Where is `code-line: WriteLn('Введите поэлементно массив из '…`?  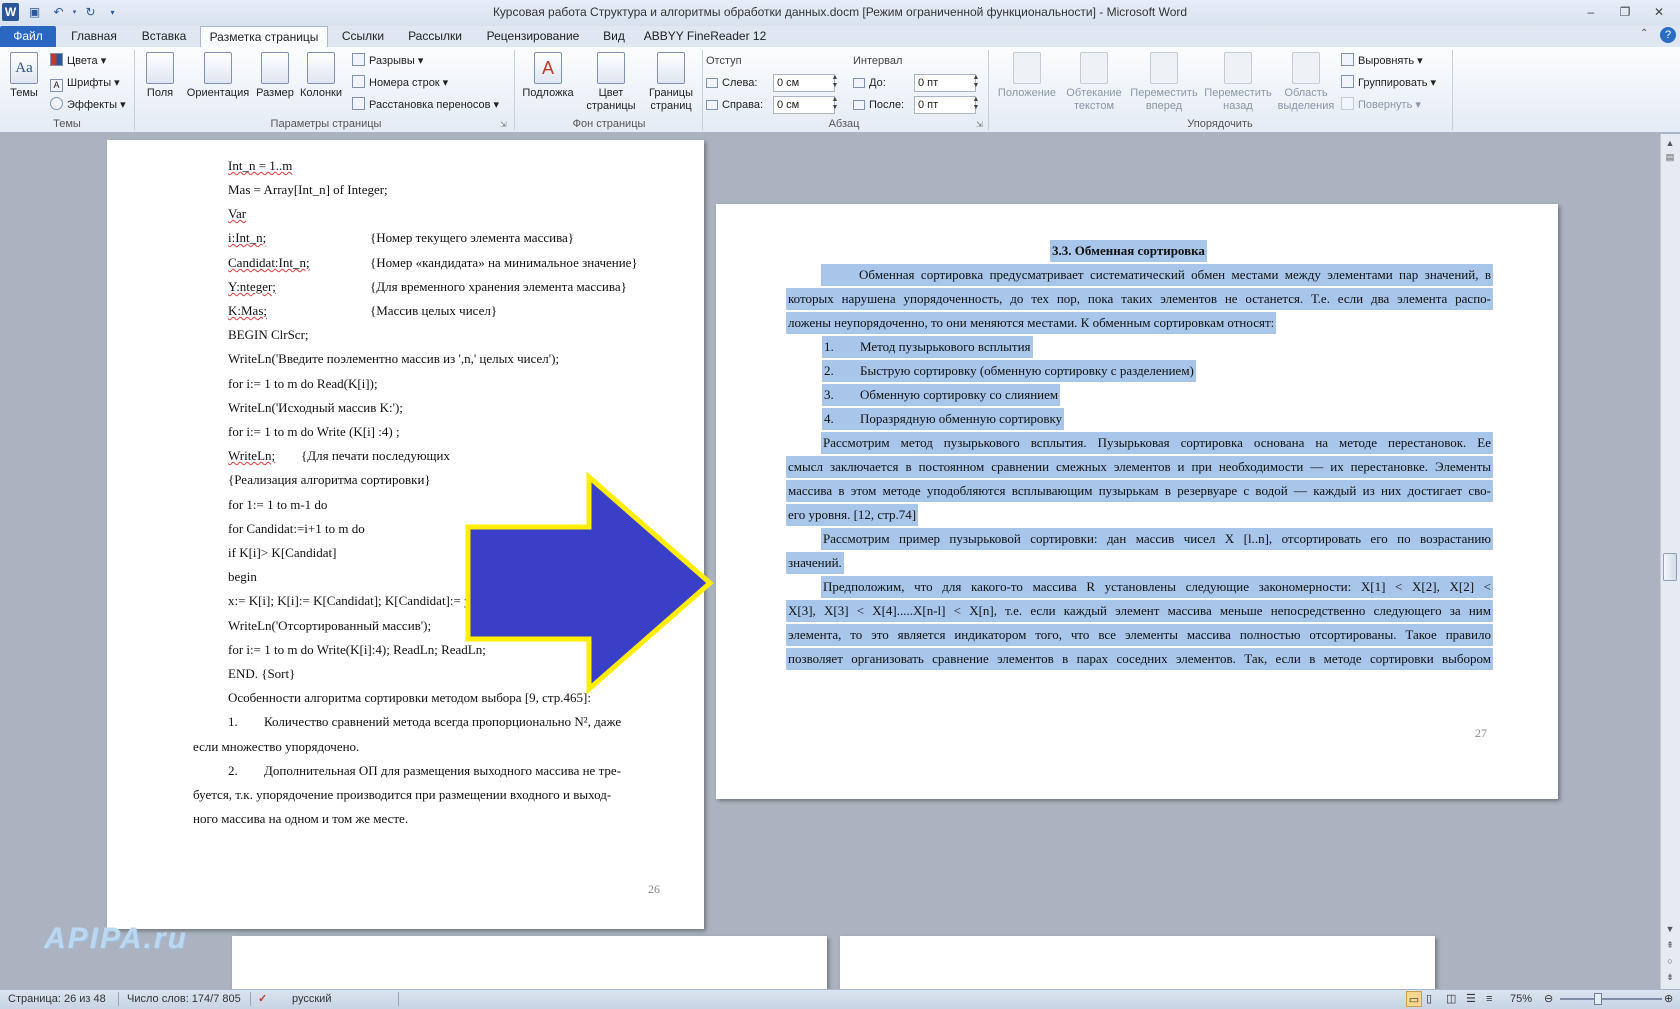 code-line: WriteLn('Введите поэлементно массив из '… is located at coordinates (394, 358).